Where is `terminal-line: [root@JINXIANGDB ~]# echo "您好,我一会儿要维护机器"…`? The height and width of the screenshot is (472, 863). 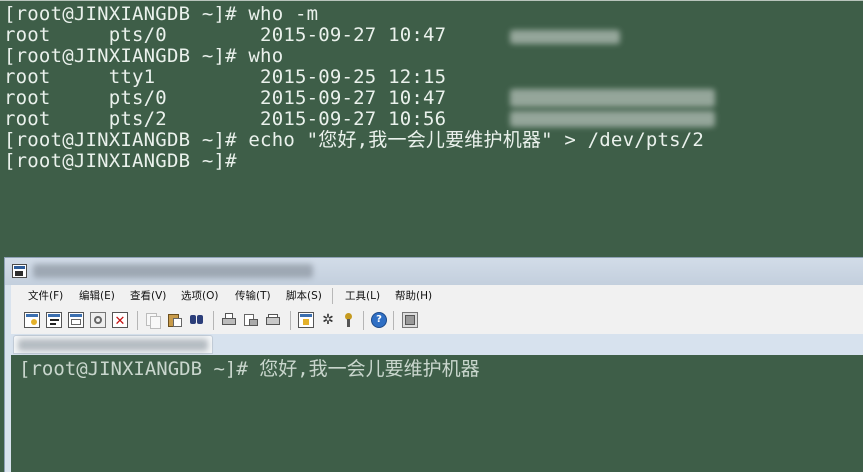 terminal-line: [root@JINXIANGDB ~]# echo "您好,我一会儿要维护机器"… is located at coordinates (354, 140).